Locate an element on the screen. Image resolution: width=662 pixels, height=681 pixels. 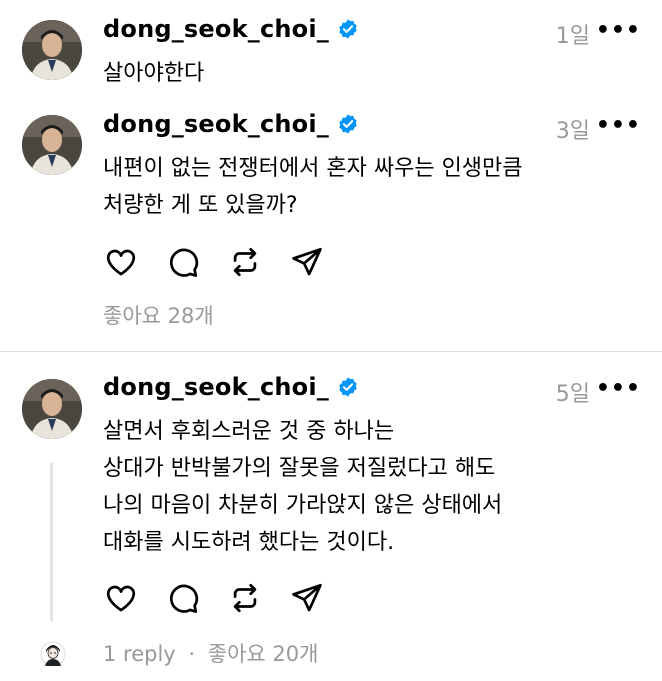
post-line: 살아야한다 is located at coordinates (154, 73).